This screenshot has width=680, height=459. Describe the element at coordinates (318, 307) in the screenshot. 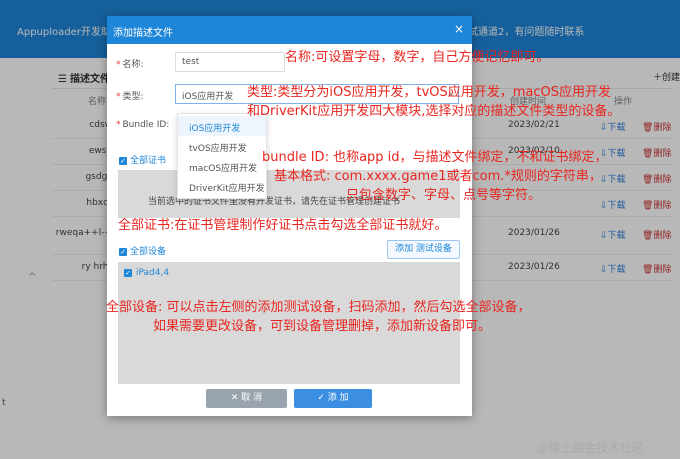

I see `annotation-devices-line1: 全部设备: 可以点击左侧的添加测试设备，扫码添加，然后勾选全部设备，` at that location.